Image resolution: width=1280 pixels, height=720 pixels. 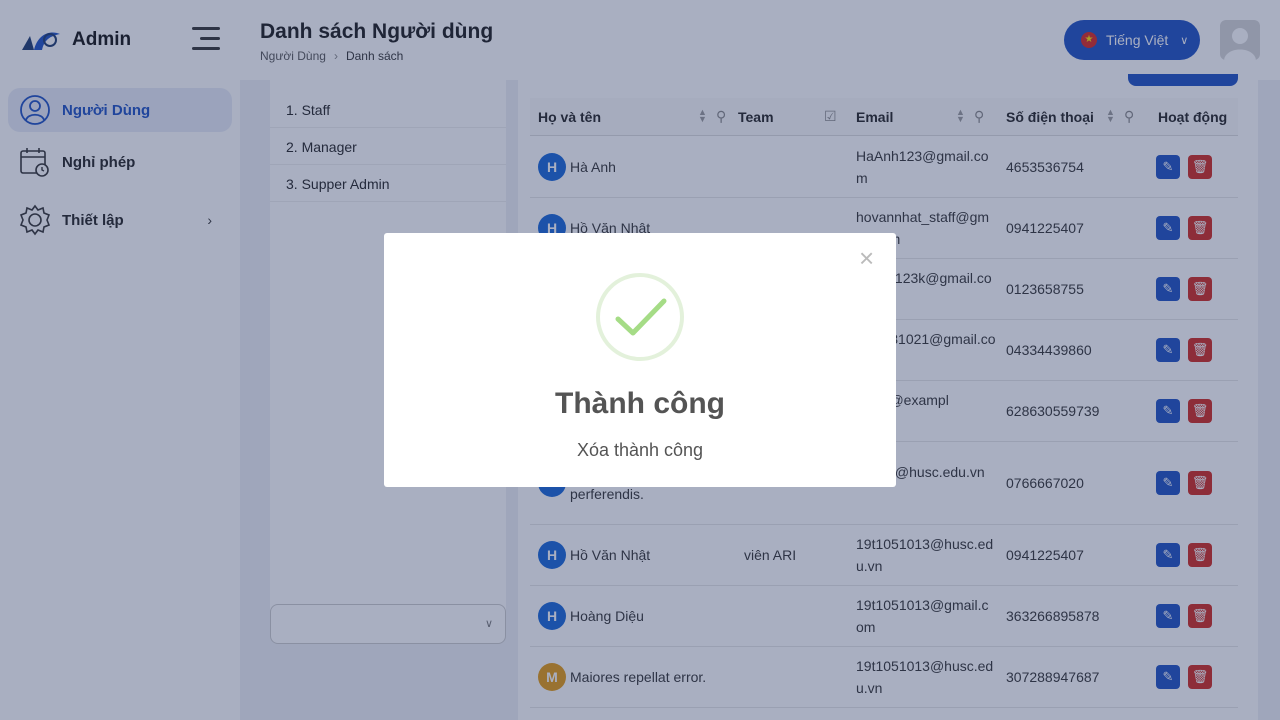 What do you see at coordinates (640, 317) in the screenshot?
I see `success-check-icon` at bounding box center [640, 317].